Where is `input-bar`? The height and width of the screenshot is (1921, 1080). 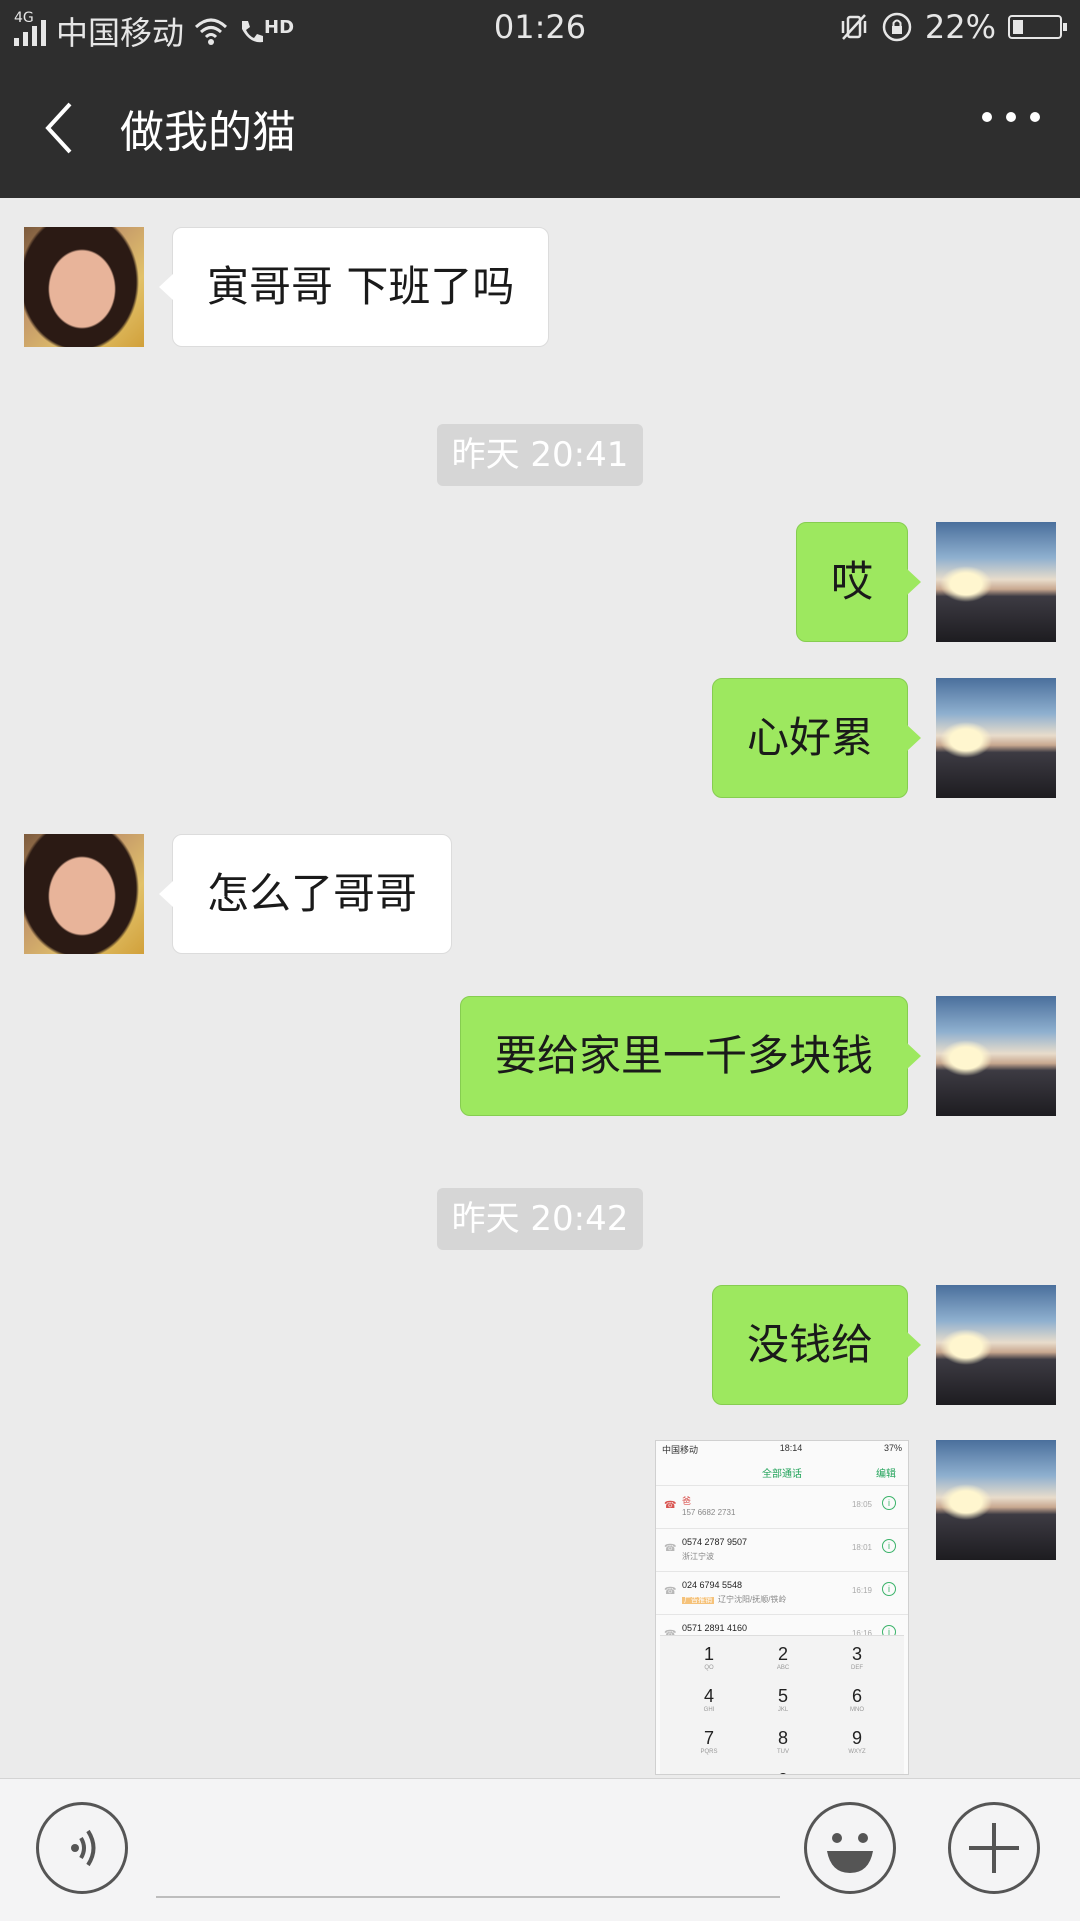 input-bar is located at coordinates (540, 1849).